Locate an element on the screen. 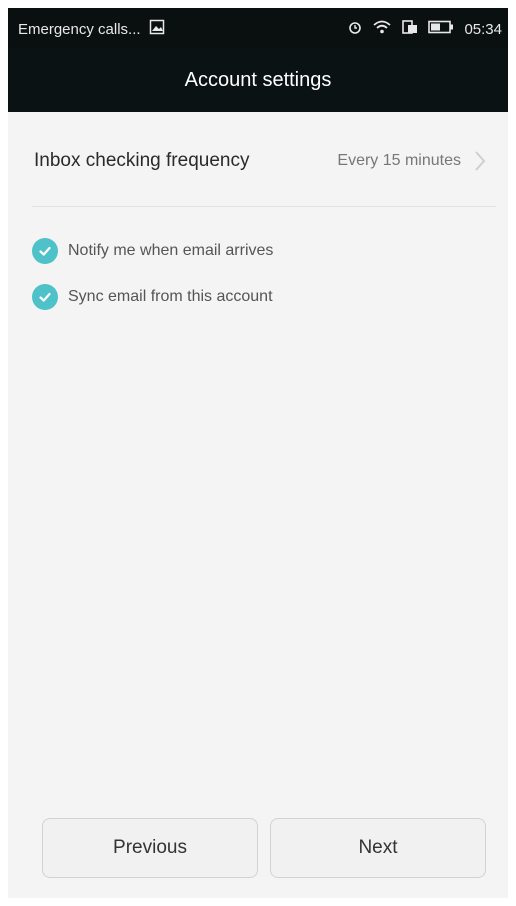 Image resolution: width=516 pixels, height=906 pixels. checkbox-label: Notify me when email arrives is located at coordinates (171, 250).